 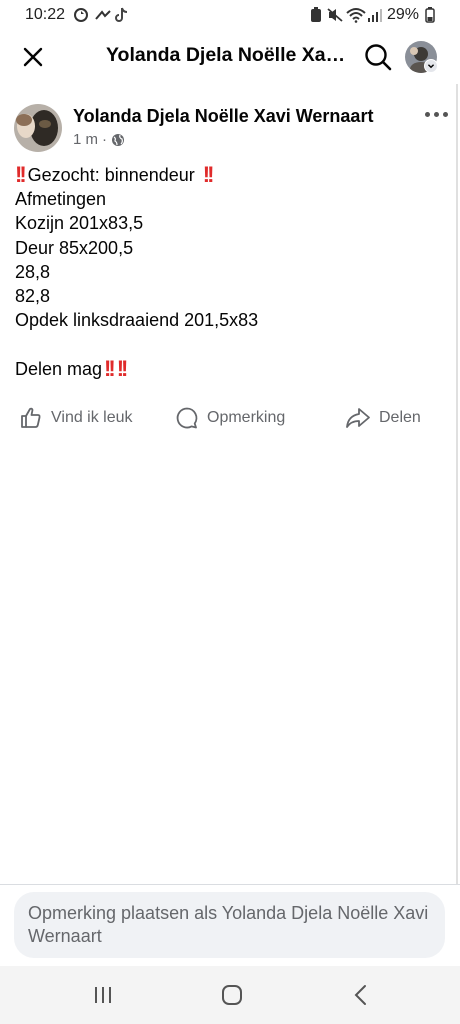 What do you see at coordinates (430, 15) in the screenshot?
I see `battery-icon` at bounding box center [430, 15].